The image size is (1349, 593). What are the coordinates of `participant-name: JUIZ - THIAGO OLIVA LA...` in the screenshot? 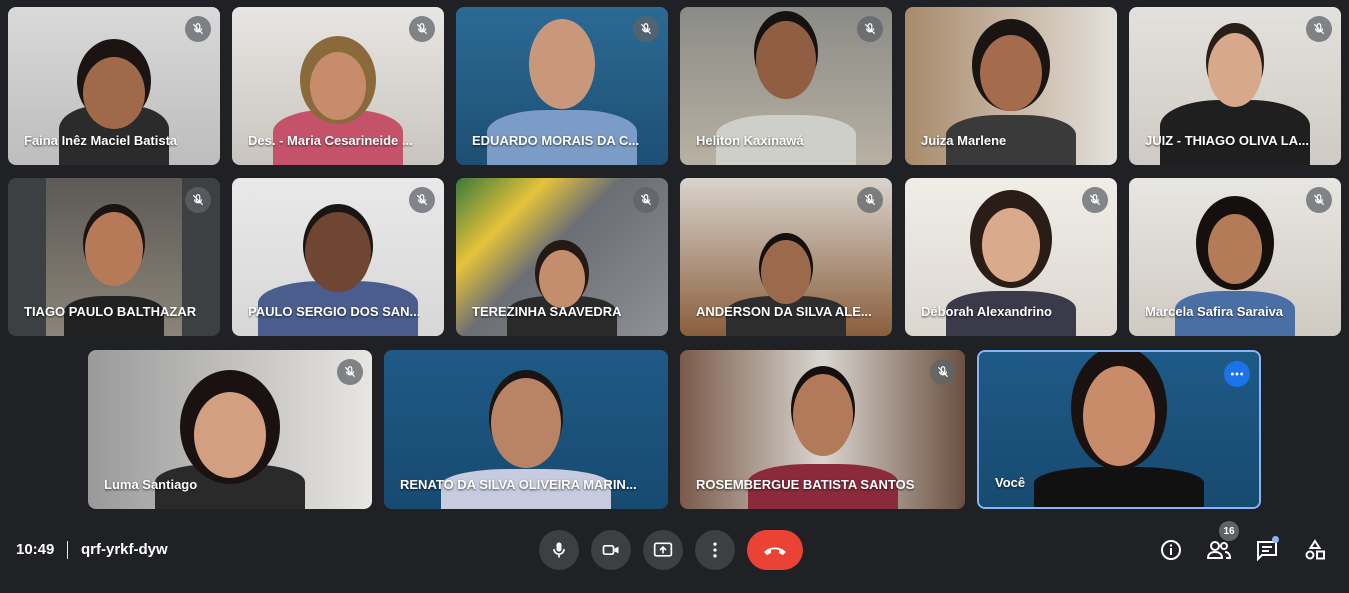 It's located at (1227, 140).